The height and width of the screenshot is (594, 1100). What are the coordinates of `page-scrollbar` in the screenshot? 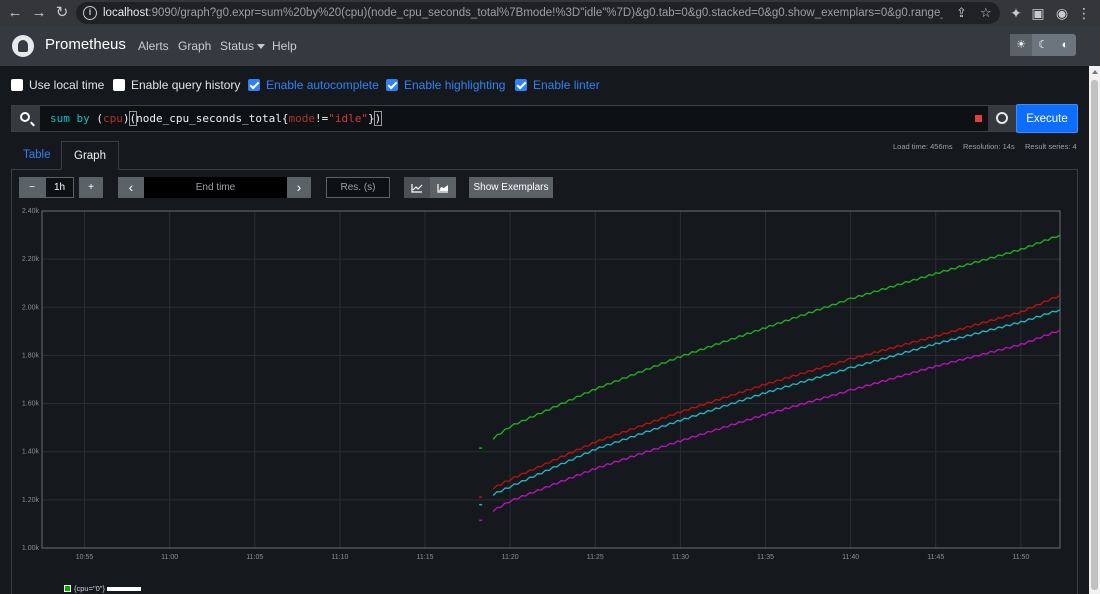 It's located at (1094, 330).